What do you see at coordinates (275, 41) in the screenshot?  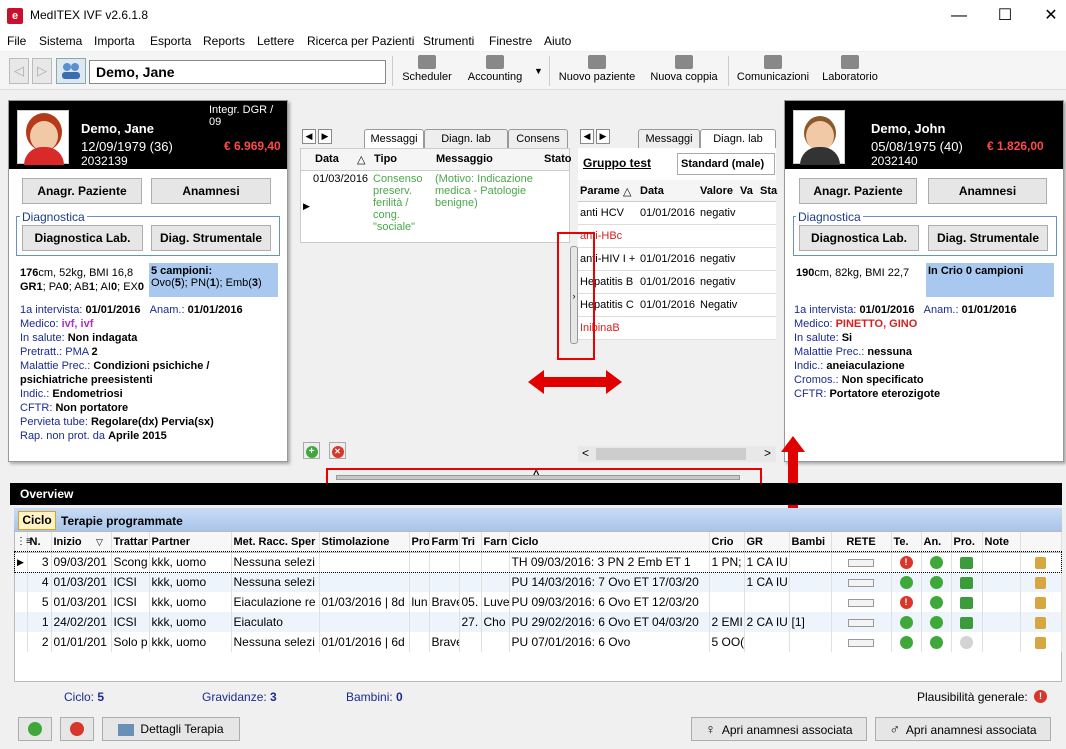 I see `menu-lettere: Lettere` at bounding box center [275, 41].